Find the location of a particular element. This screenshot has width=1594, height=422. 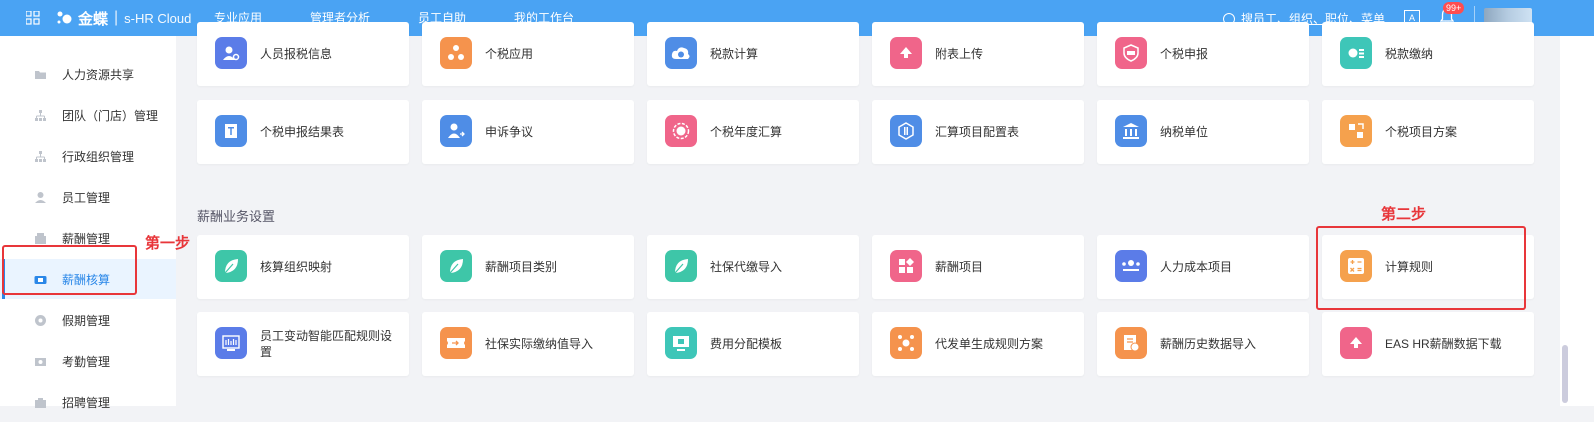

monitor-icon is located at coordinates (681, 343).